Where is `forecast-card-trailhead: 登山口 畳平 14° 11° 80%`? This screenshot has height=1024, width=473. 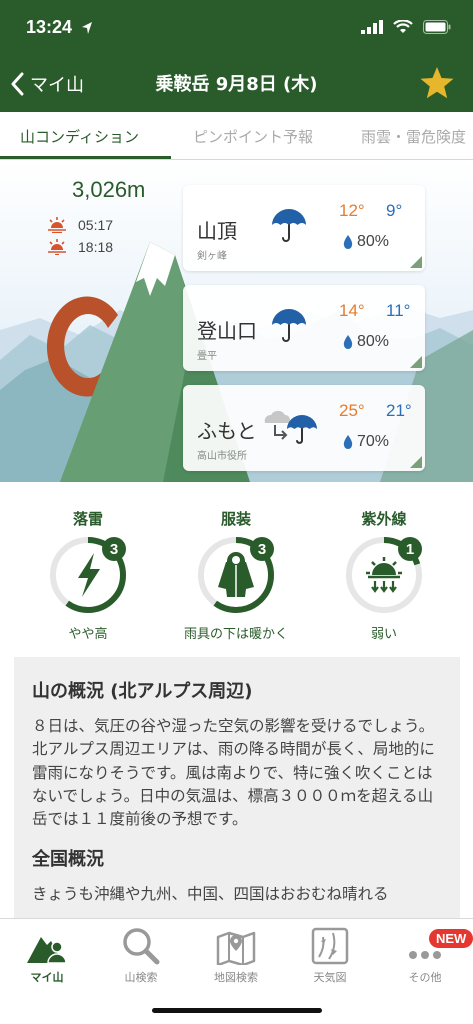 forecast-card-trailhead: 登山口 畳平 14° 11° 80% is located at coordinates (304, 328).